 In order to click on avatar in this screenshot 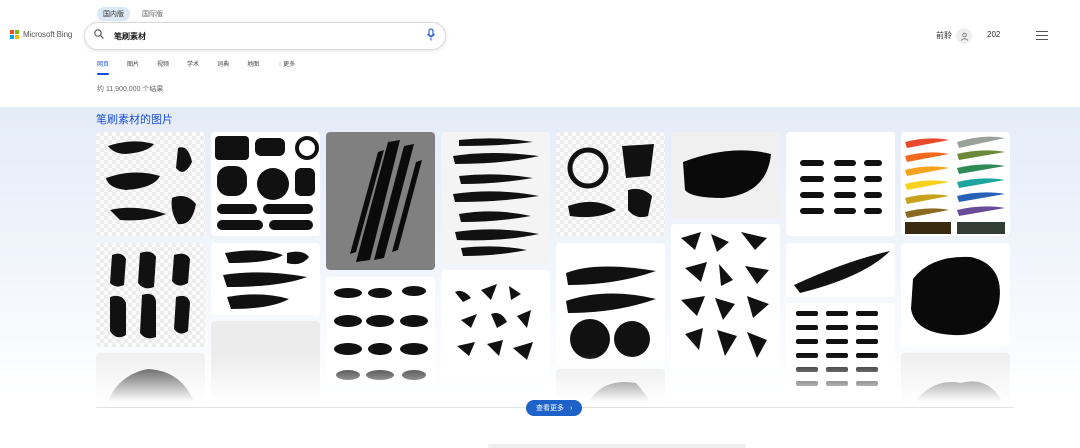, I will do `click(964, 36)`.